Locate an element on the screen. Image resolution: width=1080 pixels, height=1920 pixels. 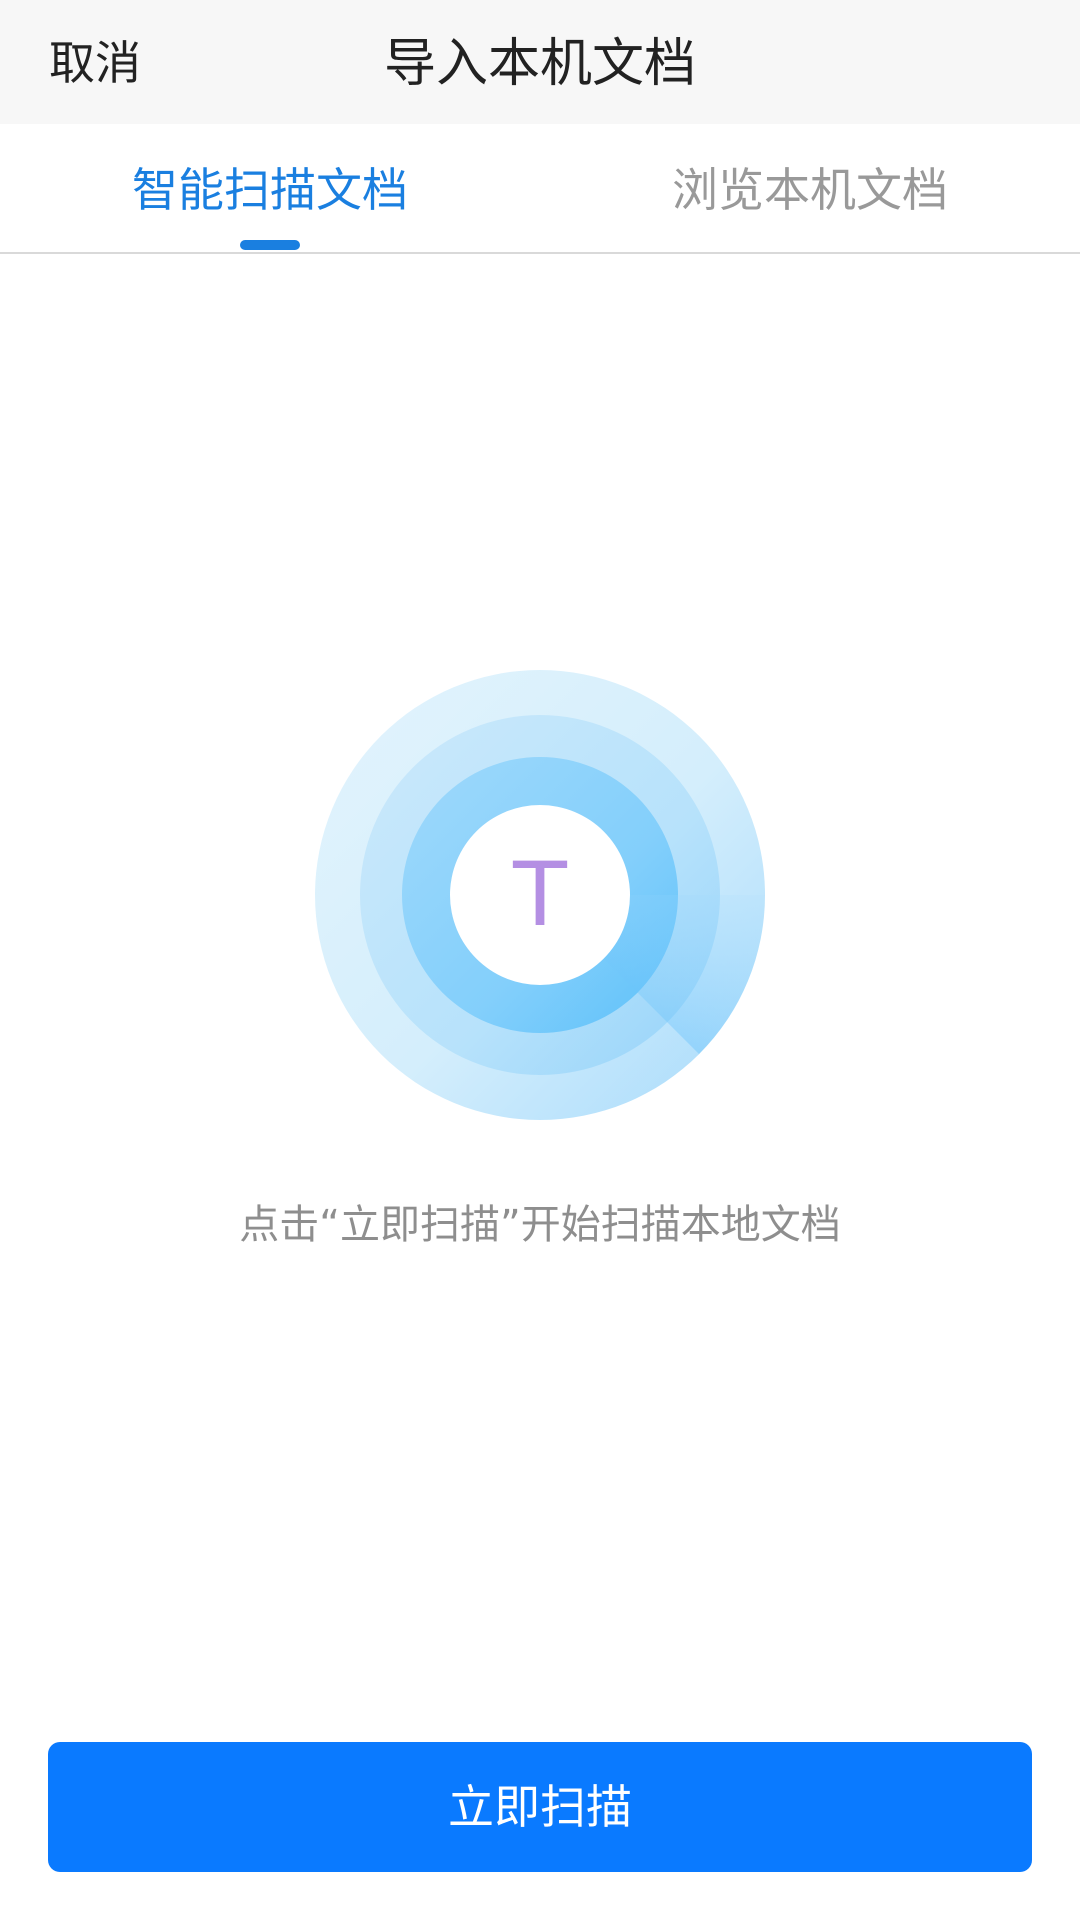
scan-now-button: 立即扫描 is located at coordinates (540, 1807).